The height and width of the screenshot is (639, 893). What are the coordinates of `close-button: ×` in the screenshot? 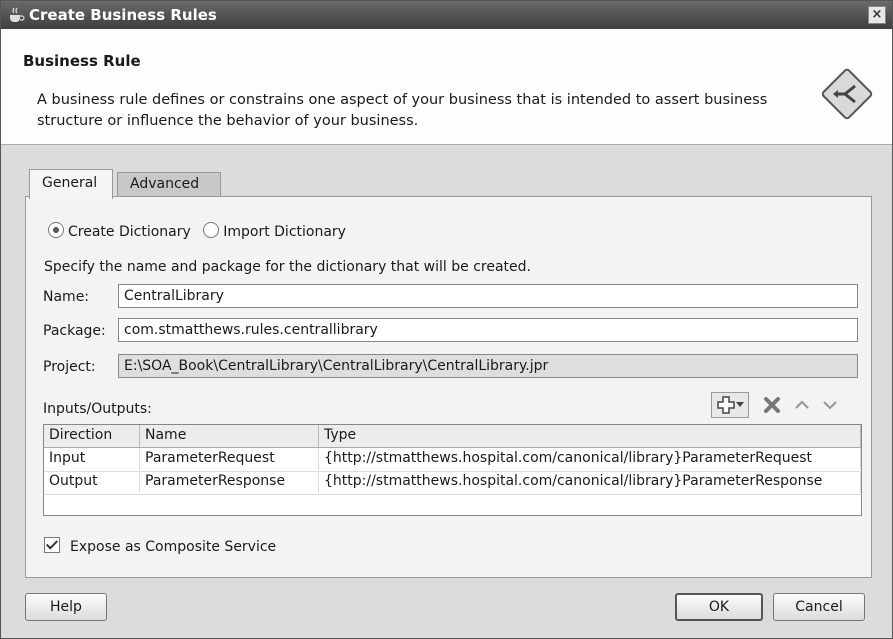 It's located at (877, 15).